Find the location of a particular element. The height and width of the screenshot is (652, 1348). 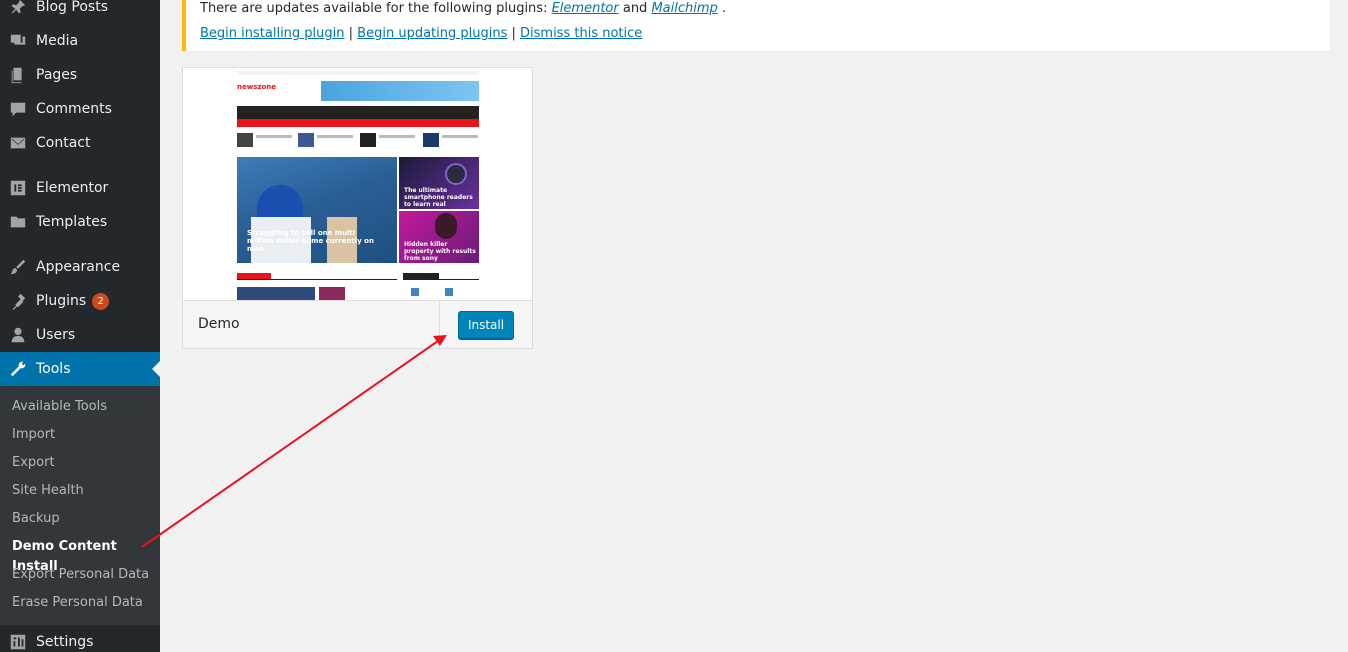

plugin-icon is located at coordinates (18, 301).